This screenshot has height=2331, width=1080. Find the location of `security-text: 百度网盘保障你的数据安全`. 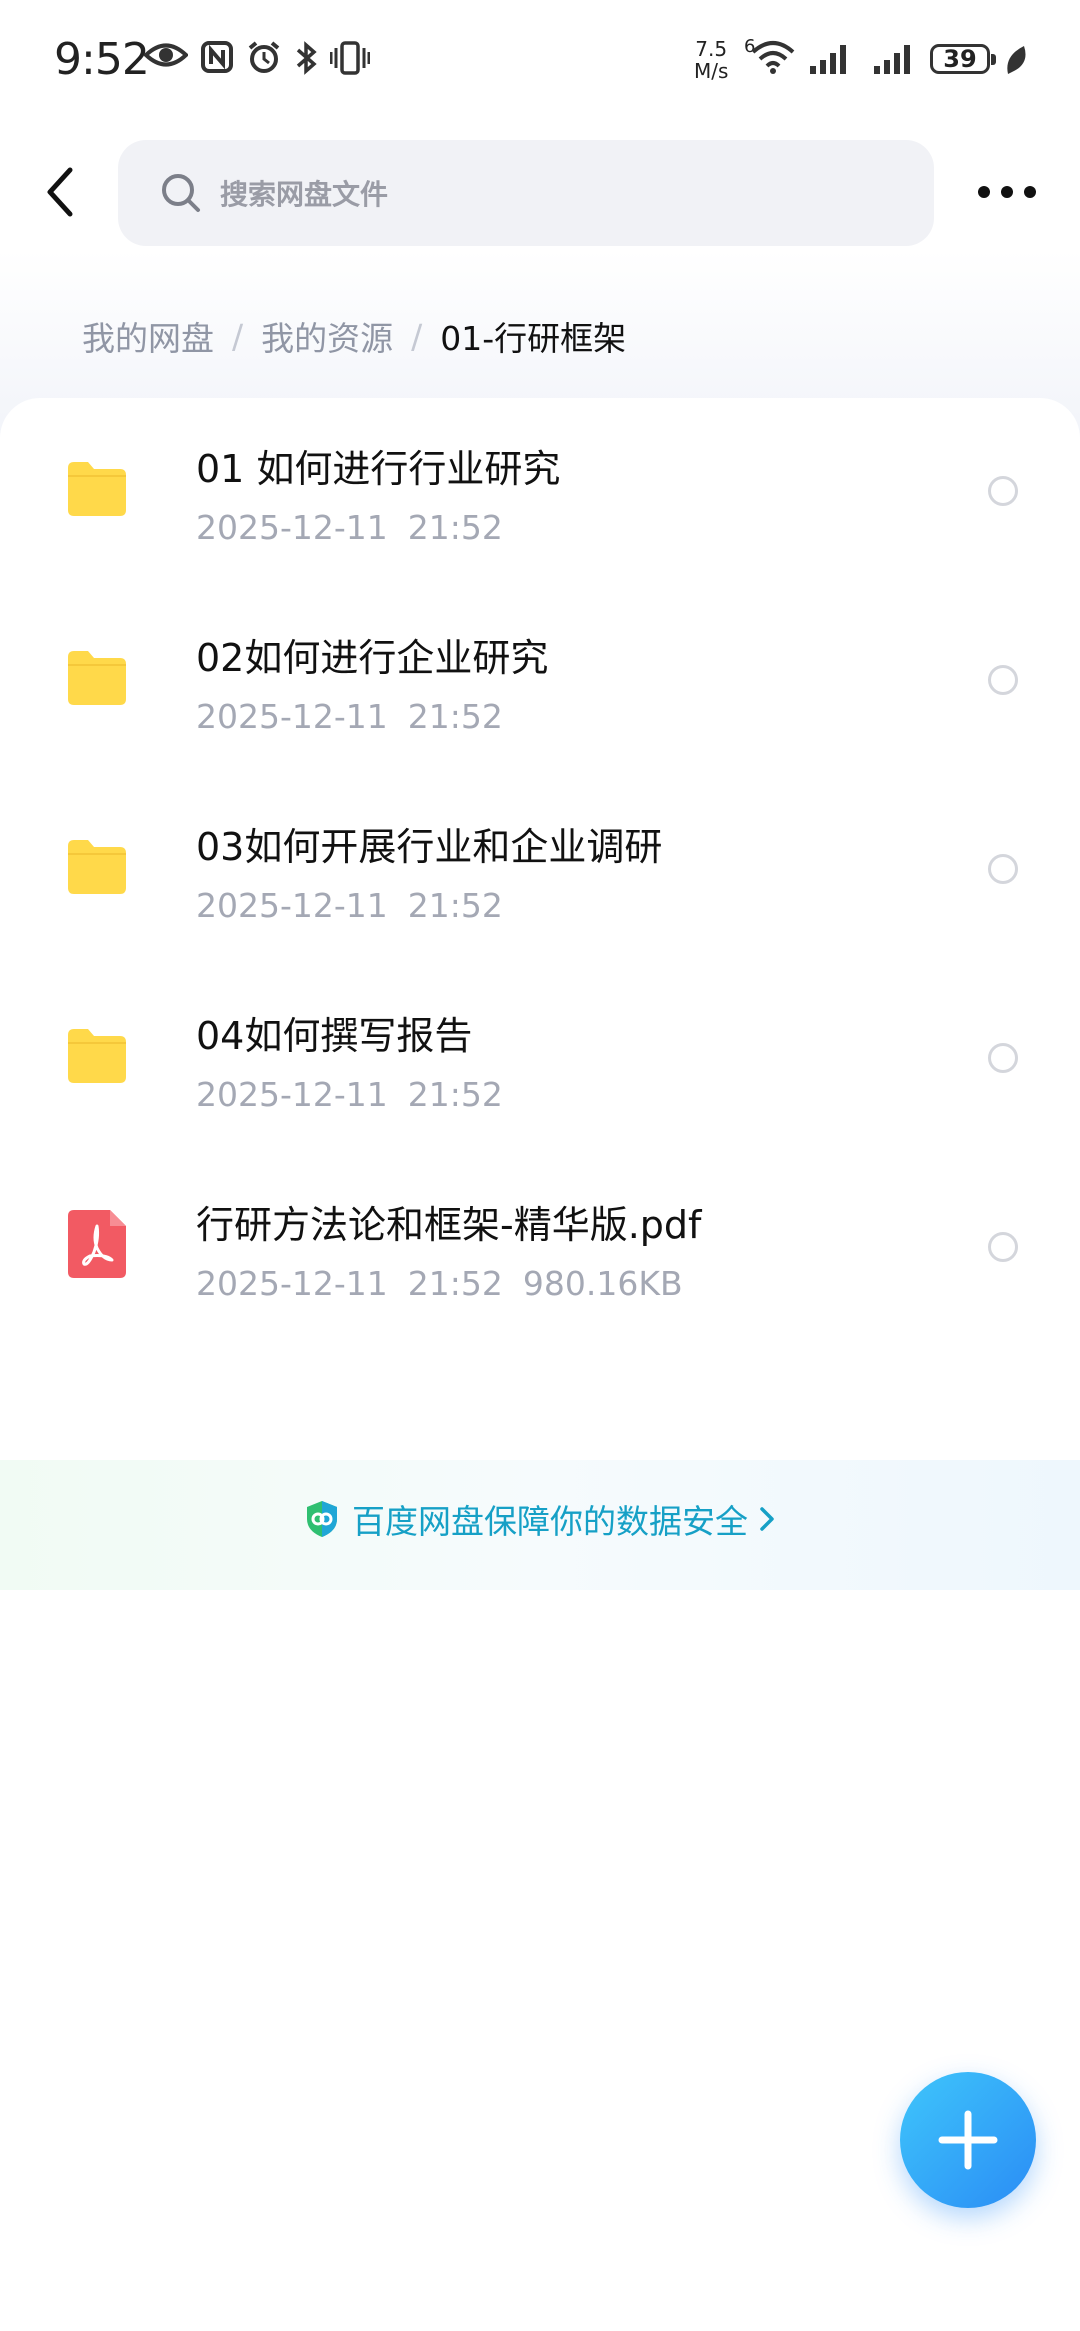

security-text: 百度网盘保障你的数据安全 is located at coordinates (550, 1521).